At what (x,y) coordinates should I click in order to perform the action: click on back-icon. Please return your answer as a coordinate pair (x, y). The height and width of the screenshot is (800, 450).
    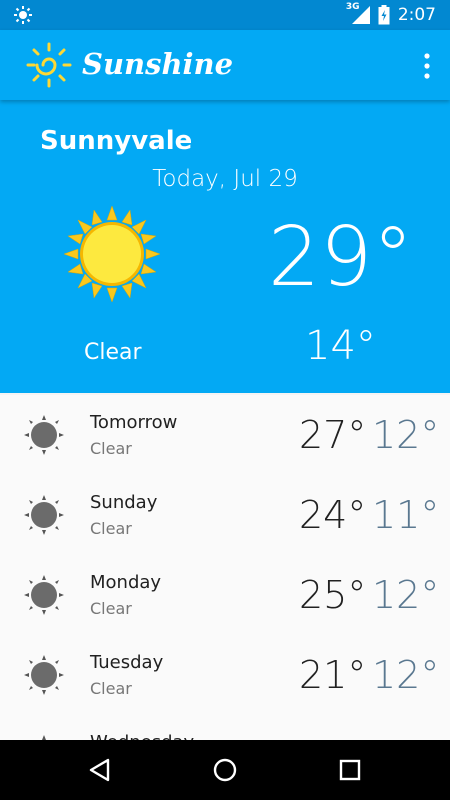
    Looking at the image, I should click on (100, 770).